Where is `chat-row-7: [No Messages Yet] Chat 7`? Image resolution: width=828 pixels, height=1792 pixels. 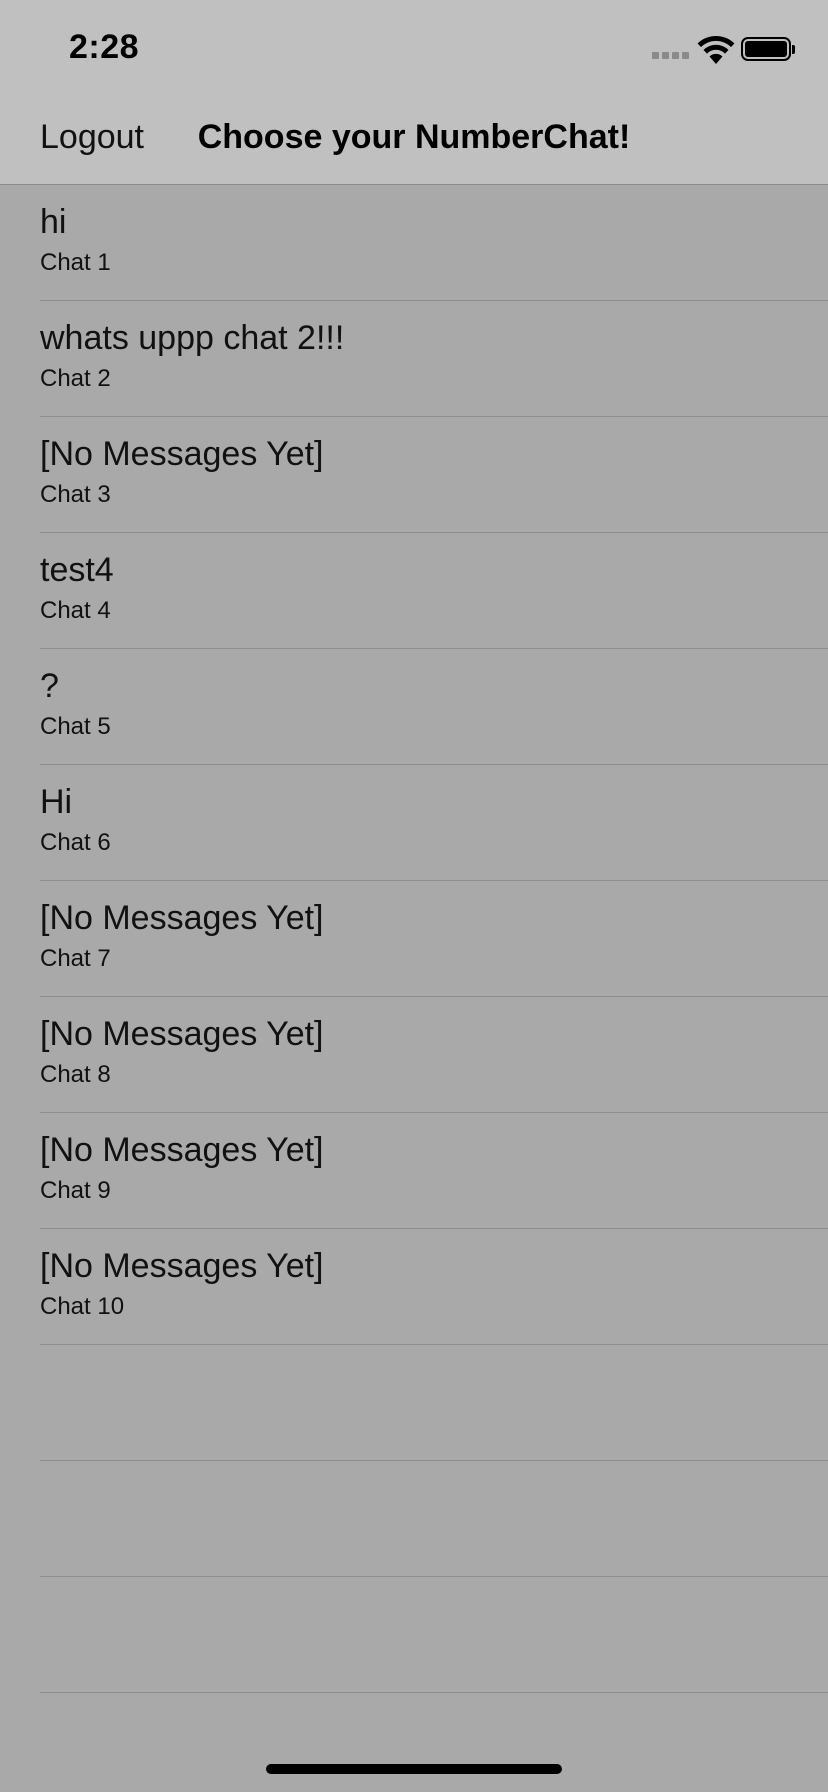
chat-row-7: [No Messages Yet] Chat 7 is located at coordinates (414, 939).